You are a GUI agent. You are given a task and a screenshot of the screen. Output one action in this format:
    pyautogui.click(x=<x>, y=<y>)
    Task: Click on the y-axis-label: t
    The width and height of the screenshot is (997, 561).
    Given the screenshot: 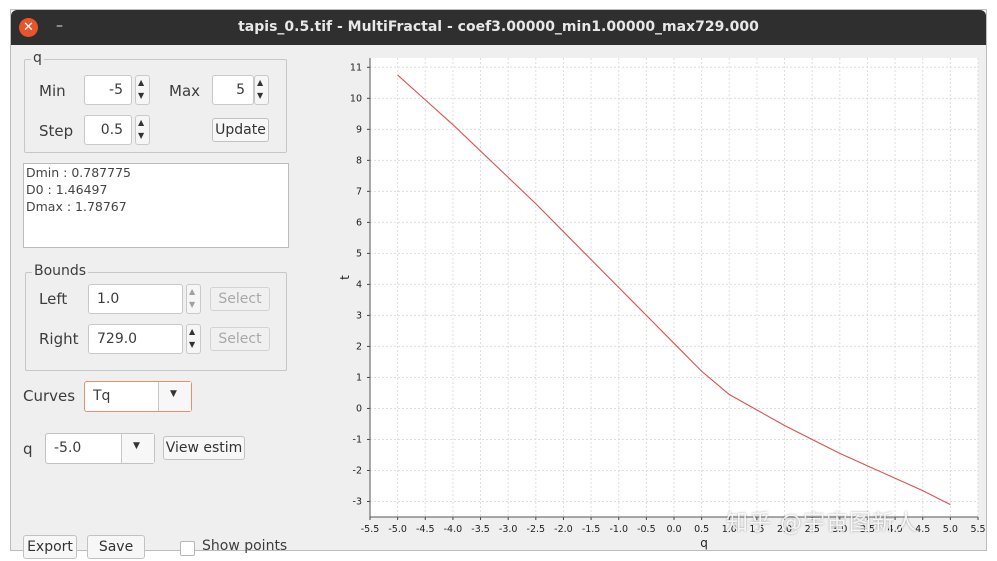 What is the action you would take?
    pyautogui.click(x=345, y=277)
    